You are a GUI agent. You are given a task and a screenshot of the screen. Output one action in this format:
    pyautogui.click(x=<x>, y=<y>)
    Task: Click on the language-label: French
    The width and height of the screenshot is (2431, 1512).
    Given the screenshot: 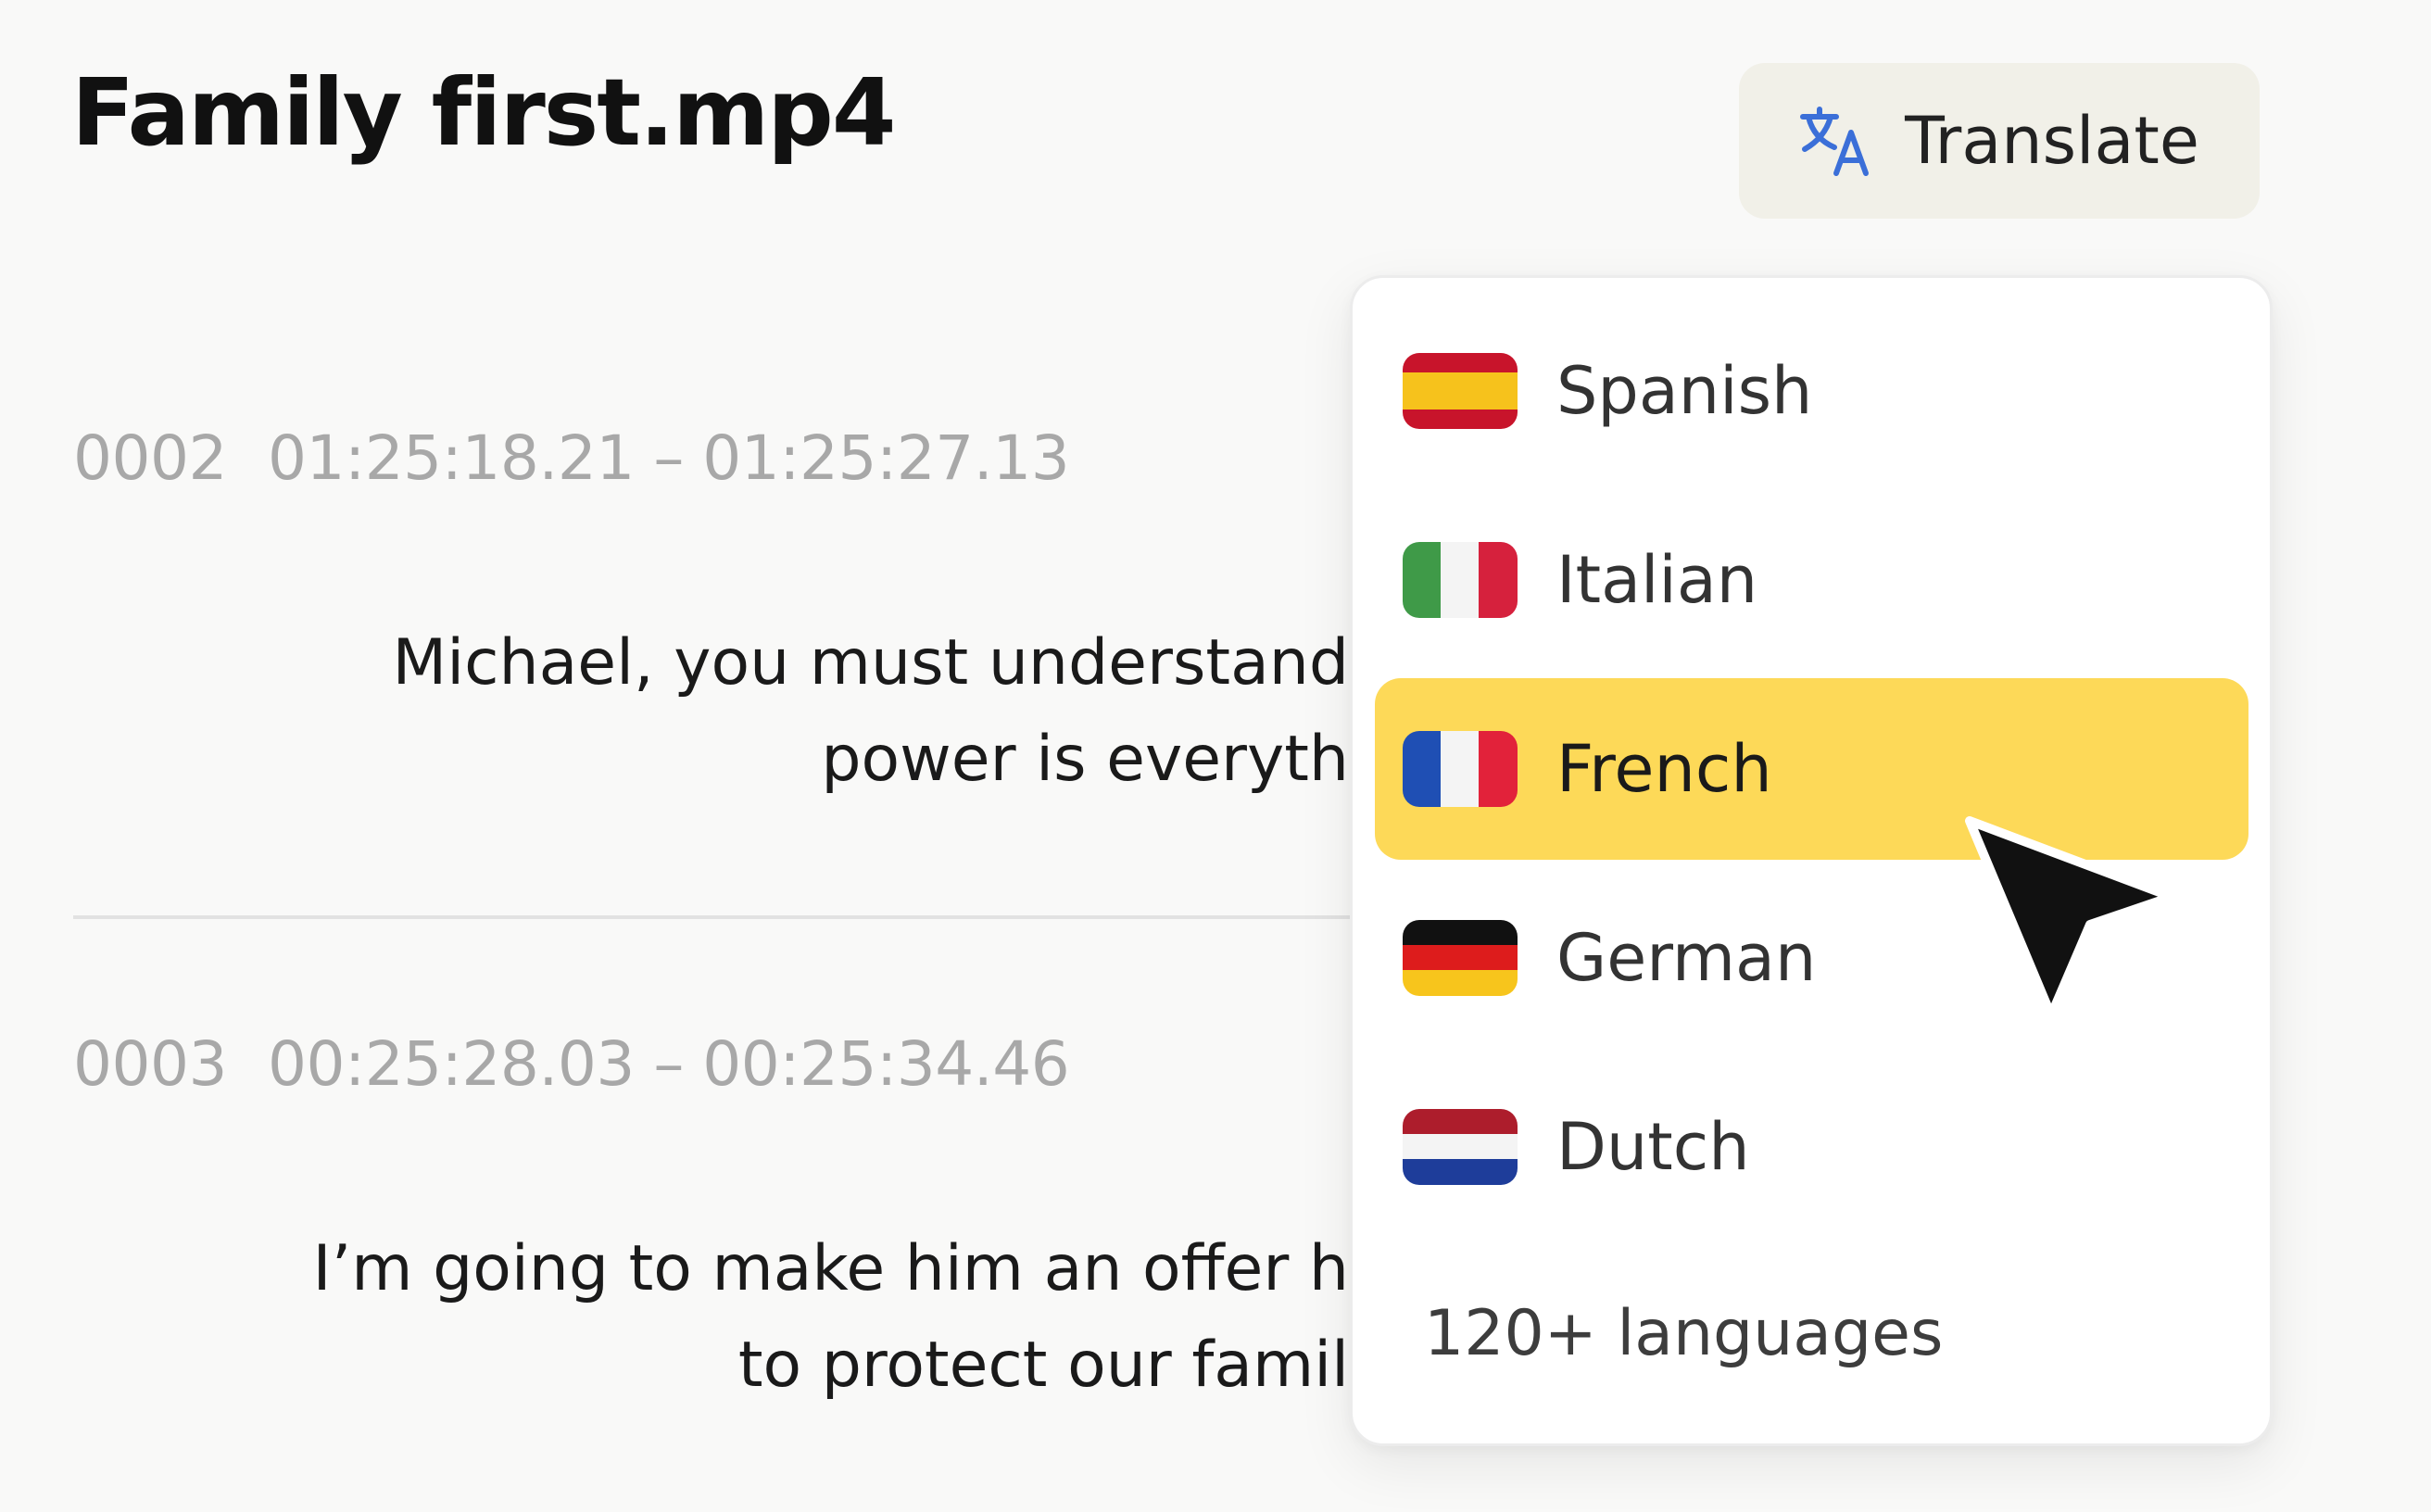 What is the action you would take?
    pyautogui.click(x=1664, y=769)
    